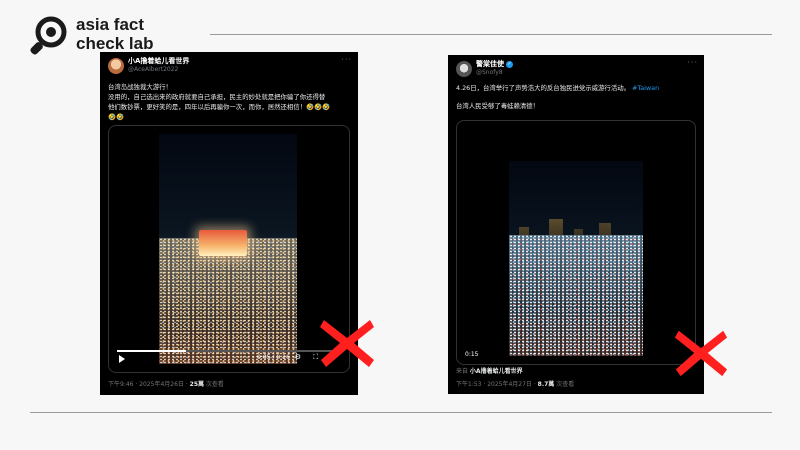  What do you see at coordinates (273, 357) in the screenshot?
I see `video-time: 0:05 / 0:16` at bounding box center [273, 357].